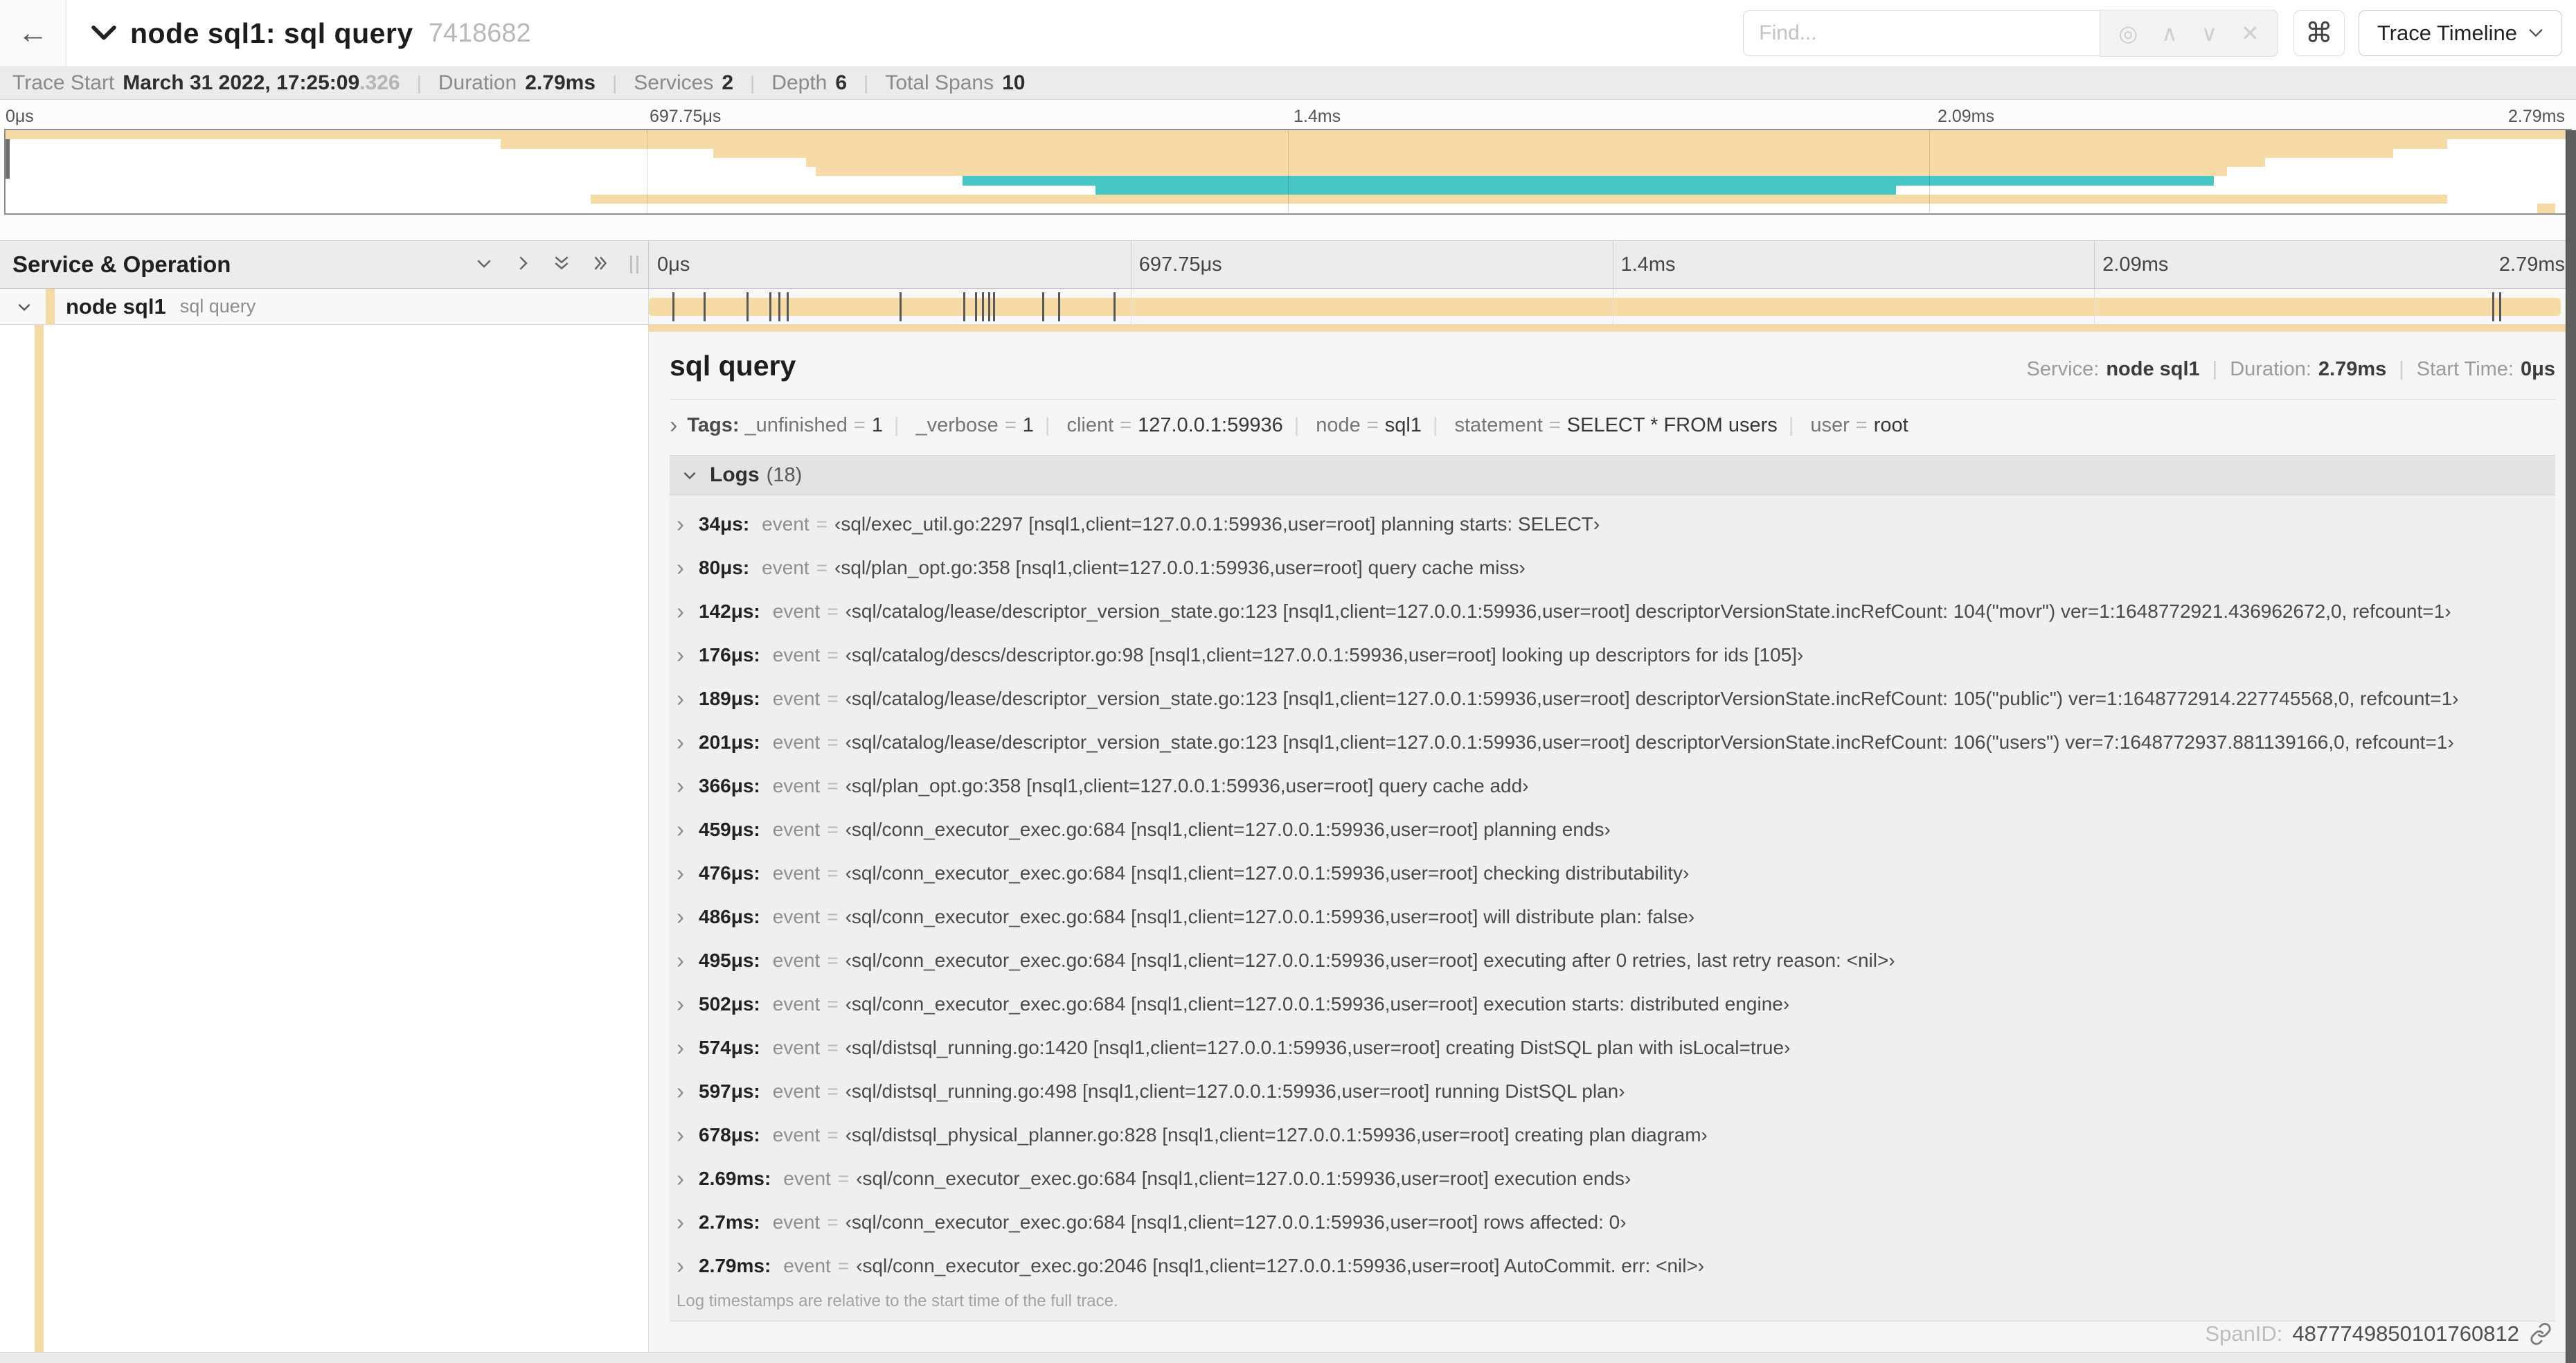 The height and width of the screenshot is (1363, 2576). What do you see at coordinates (33, 33) in the screenshot?
I see `back-button: ←` at bounding box center [33, 33].